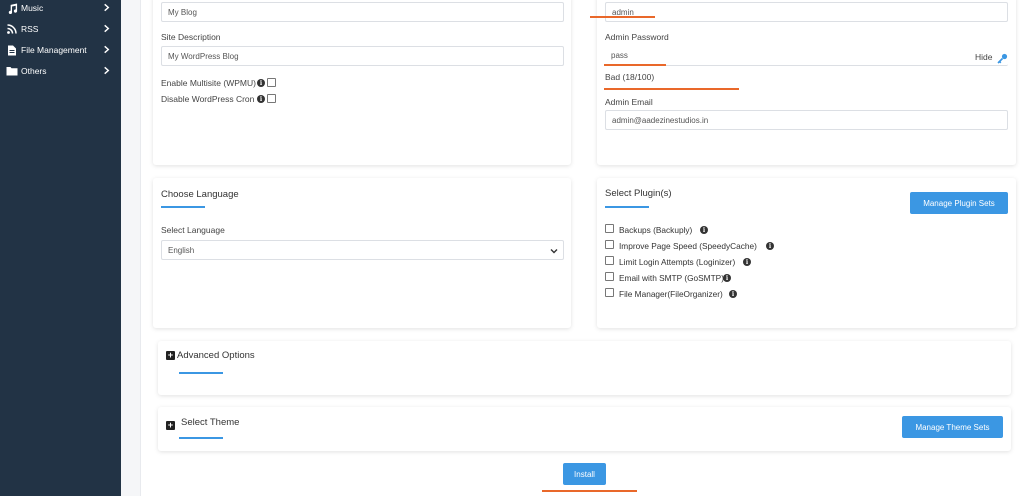 Image resolution: width=1024 pixels, height=496 pixels. What do you see at coordinates (210, 422) in the screenshot?
I see `select-theme-heading: Select Theme` at bounding box center [210, 422].